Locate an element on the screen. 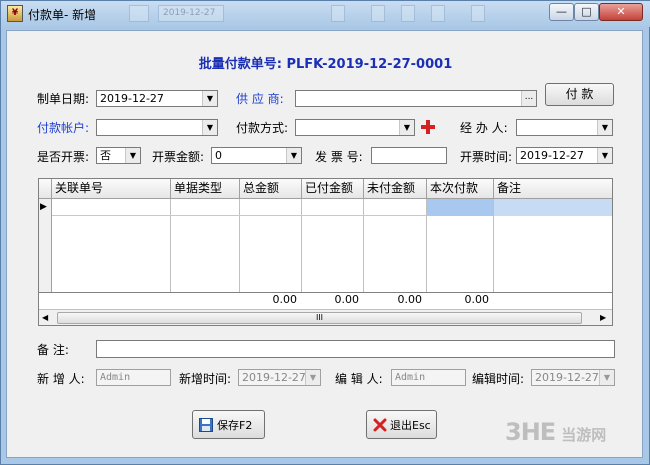  grid-corner is located at coordinates (45, 189).